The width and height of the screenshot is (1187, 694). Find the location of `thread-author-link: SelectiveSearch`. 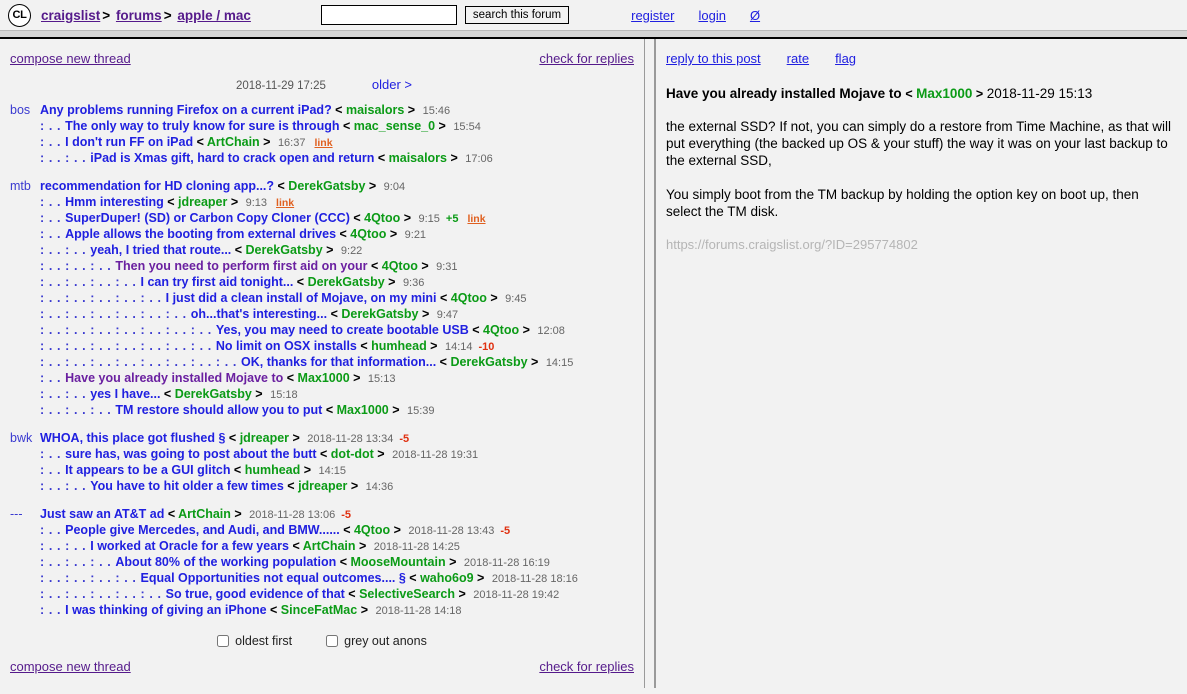

thread-author-link: SelectiveSearch is located at coordinates (407, 594).